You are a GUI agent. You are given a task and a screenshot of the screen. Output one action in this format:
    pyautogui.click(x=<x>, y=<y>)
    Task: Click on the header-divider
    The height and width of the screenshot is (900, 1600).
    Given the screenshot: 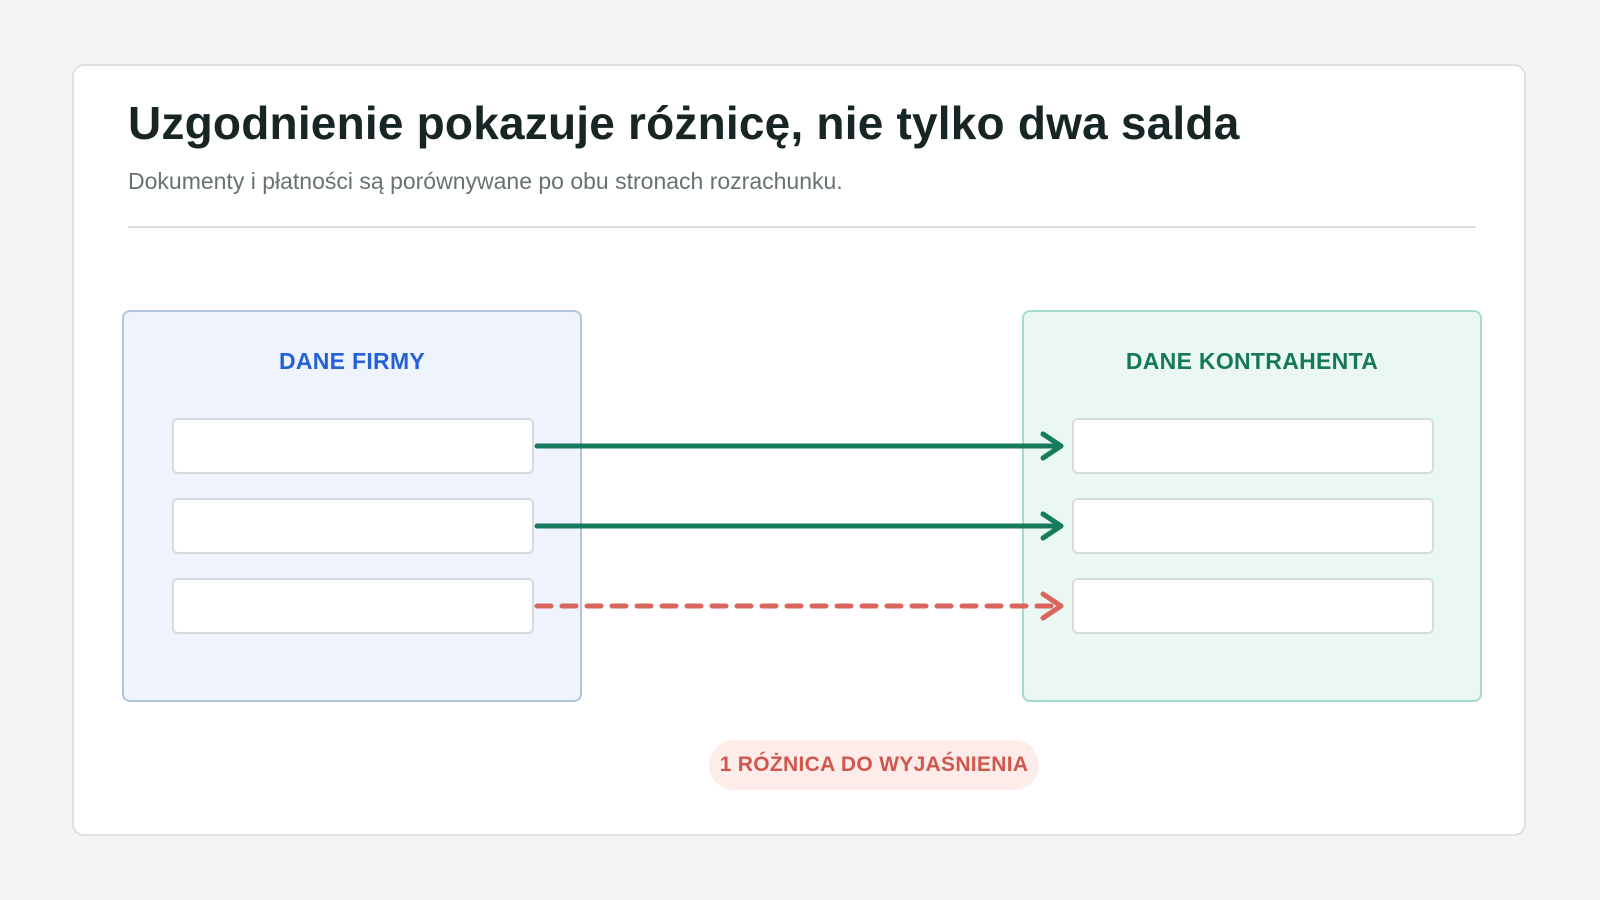 What is the action you would take?
    pyautogui.click(x=802, y=227)
    